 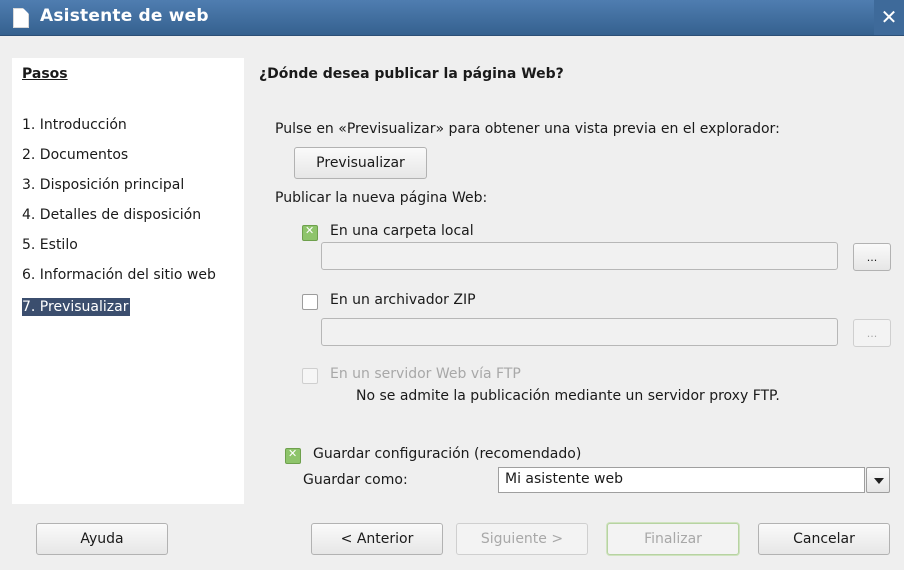 I want to click on zip-archive-label: En un archivador ZIP, so click(x=403, y=300).